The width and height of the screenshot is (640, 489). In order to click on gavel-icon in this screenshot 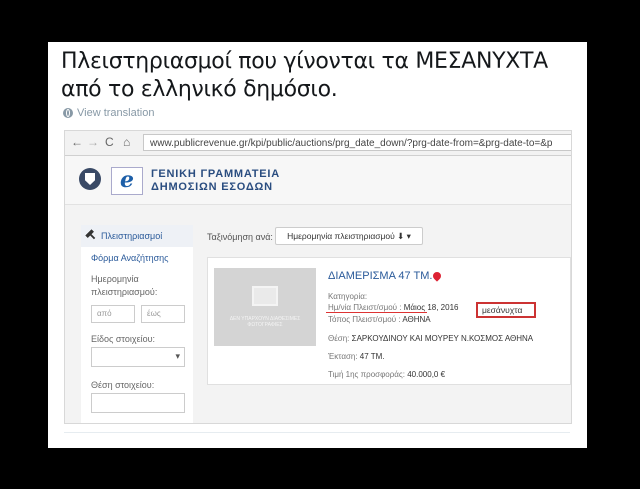, I will do `click(91, 235)`.